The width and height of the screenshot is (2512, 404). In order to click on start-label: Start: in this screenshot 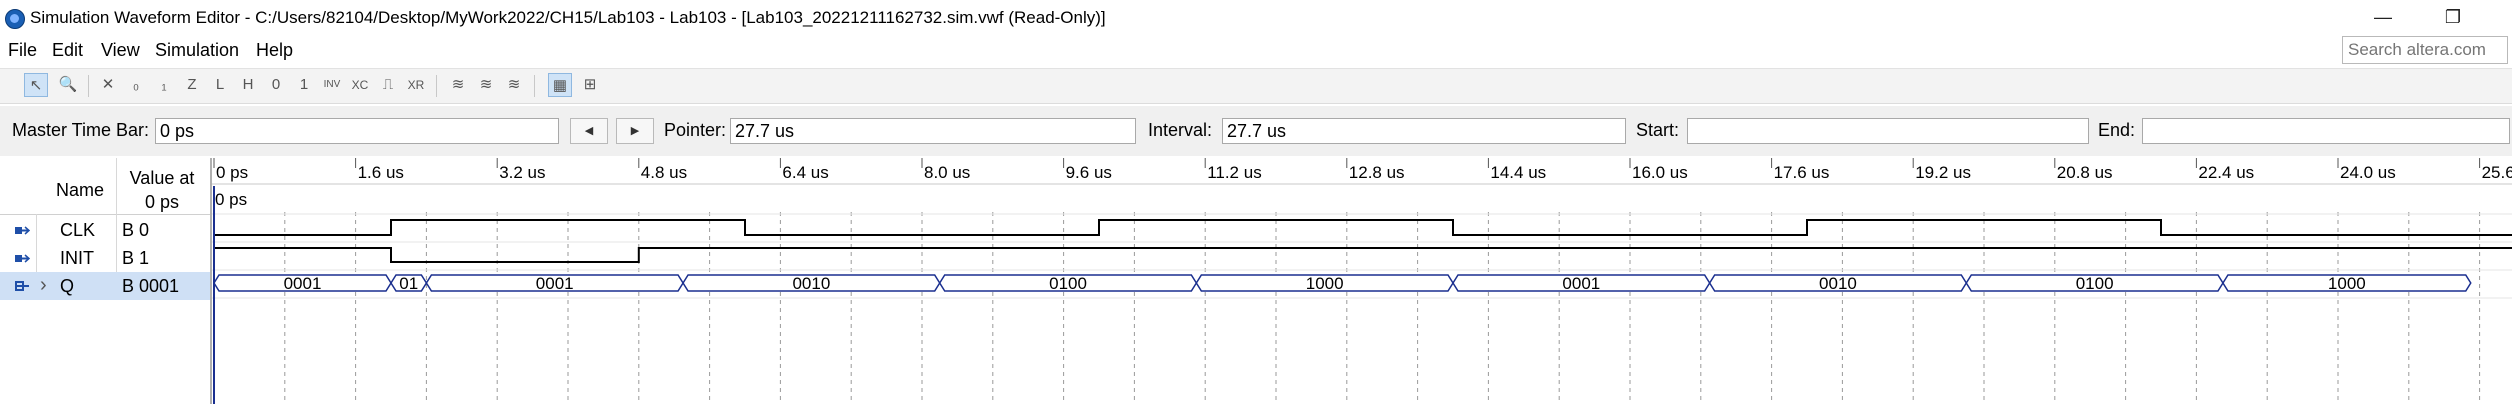, I will do `click(1658, 130)`.